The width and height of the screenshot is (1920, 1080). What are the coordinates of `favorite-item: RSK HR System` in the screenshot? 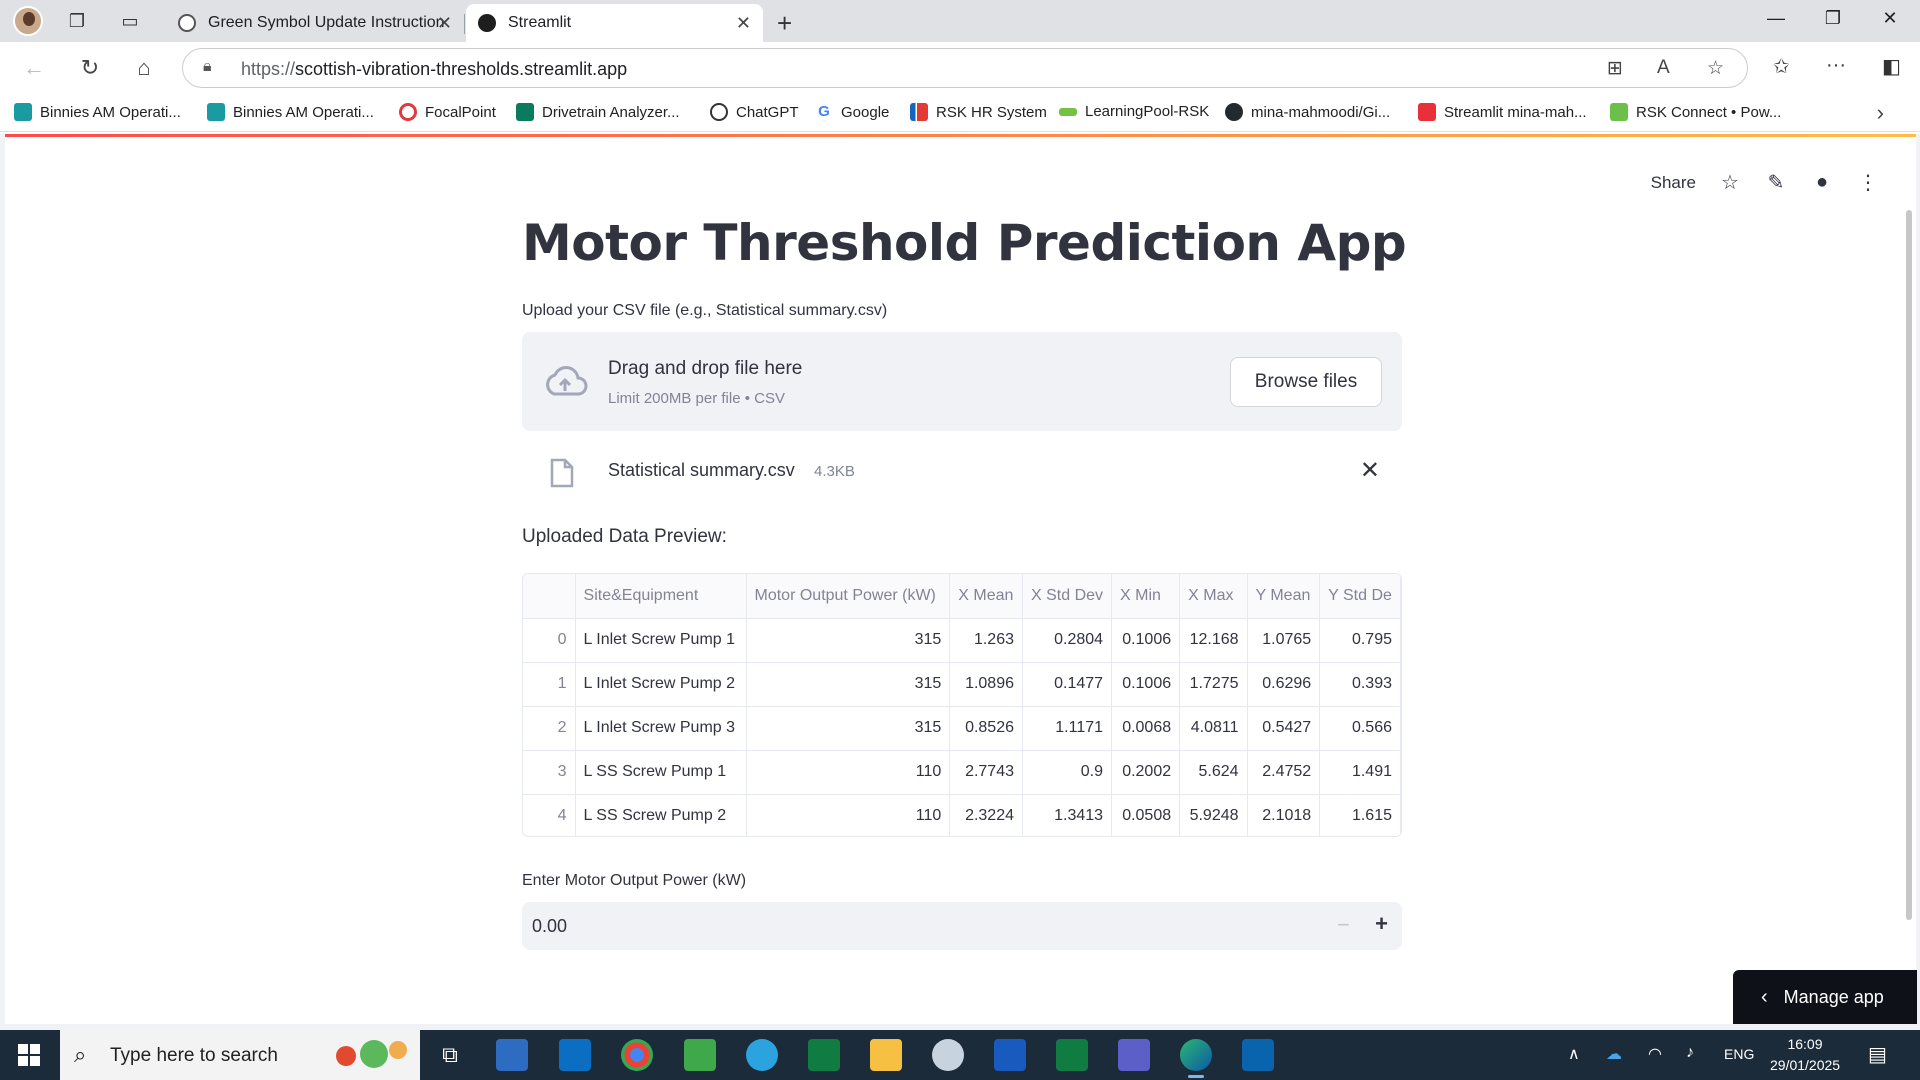 It's located at (978, 112).